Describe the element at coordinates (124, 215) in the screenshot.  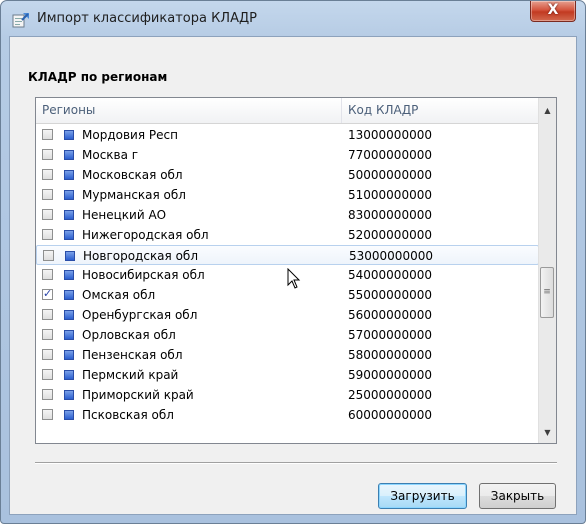
I see `region-name: Ненецкий АО` at that location.